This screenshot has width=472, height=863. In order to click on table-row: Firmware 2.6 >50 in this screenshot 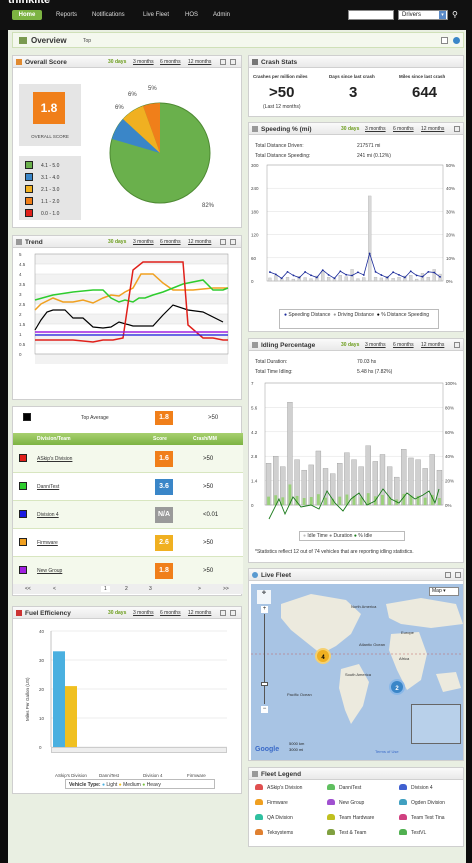, I will do `click(128, 543)`.